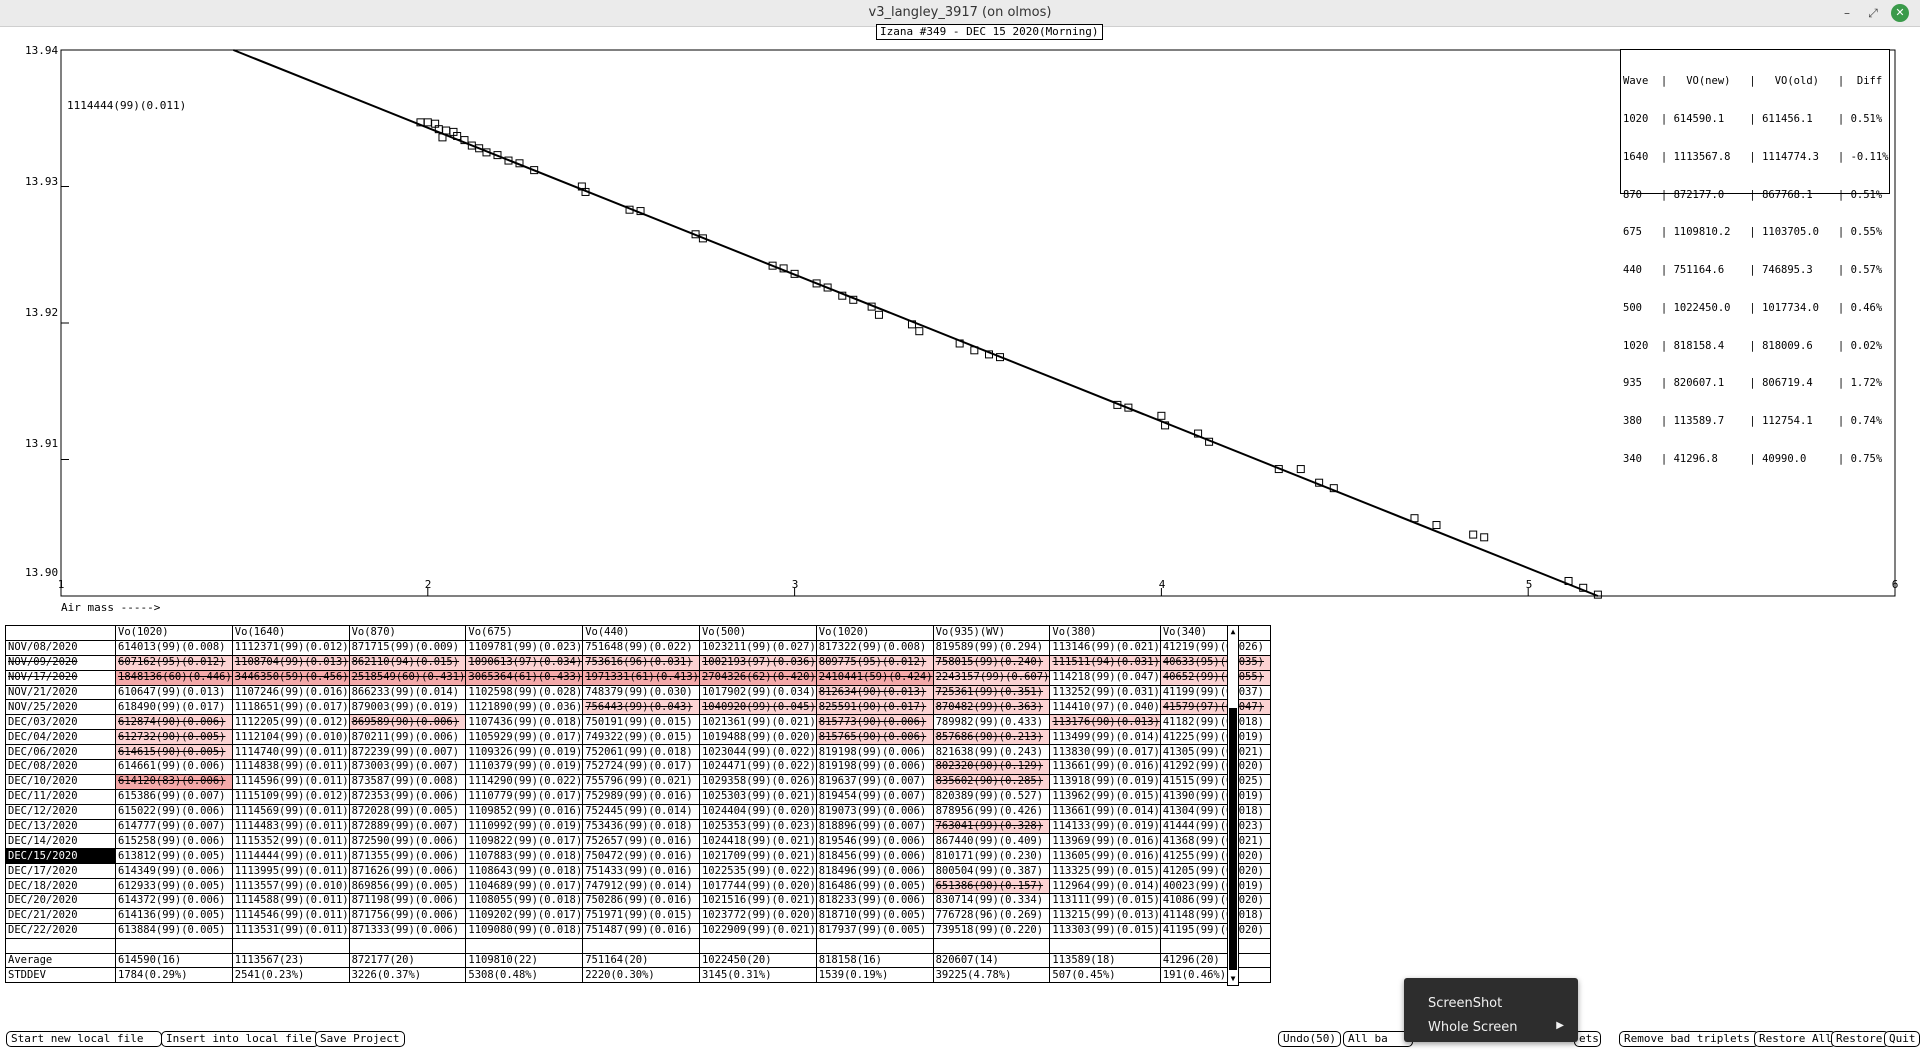 This screenshot has height=1050, width=1920. What do you see at coordinates (1105, 647) in the screenshot?
I see `table-cell: 113146(99)(0.021)` at bounding box center [1105, 647].